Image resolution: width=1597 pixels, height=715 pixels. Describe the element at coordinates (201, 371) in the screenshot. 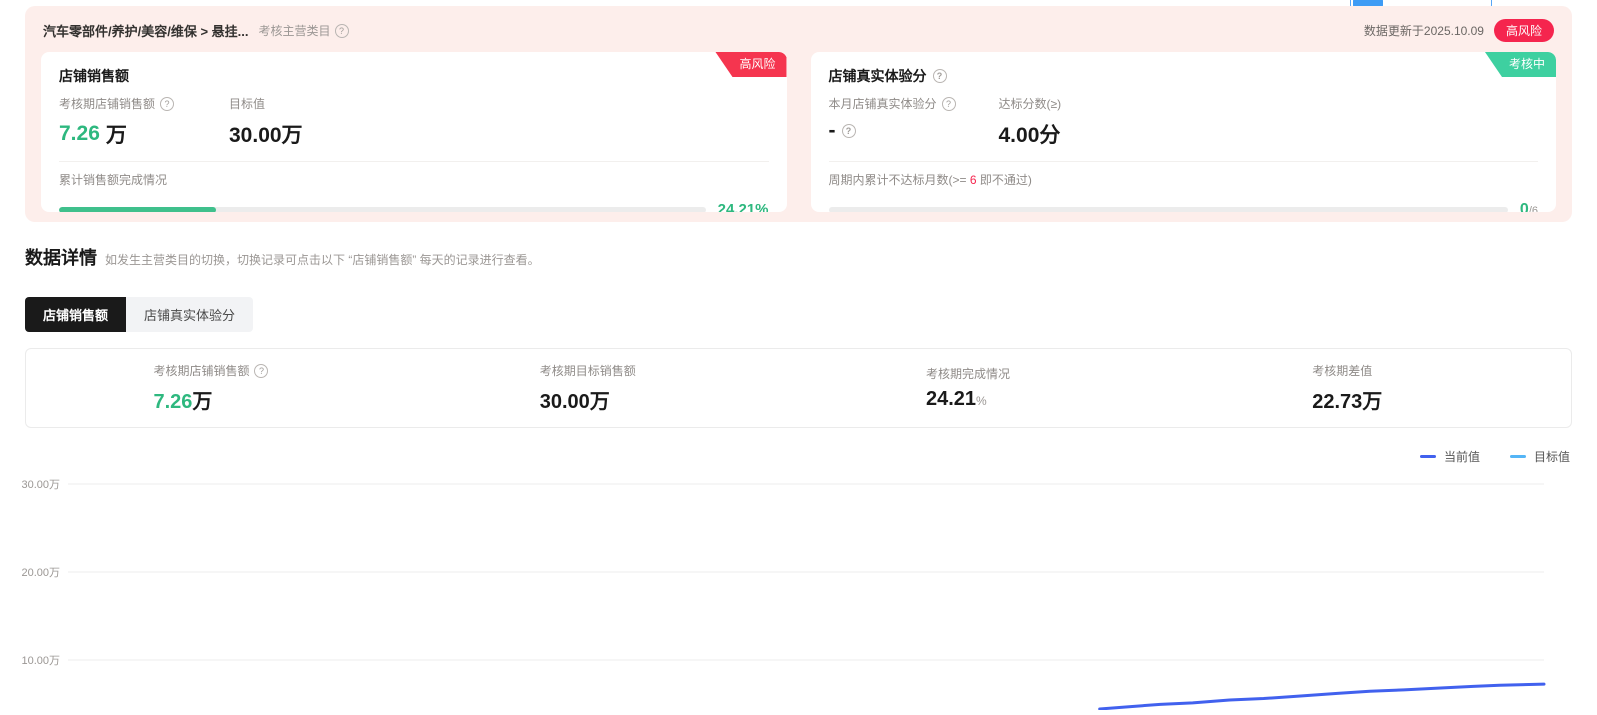

I see `stat-label-text: 考核期店铺销售额` at that location.